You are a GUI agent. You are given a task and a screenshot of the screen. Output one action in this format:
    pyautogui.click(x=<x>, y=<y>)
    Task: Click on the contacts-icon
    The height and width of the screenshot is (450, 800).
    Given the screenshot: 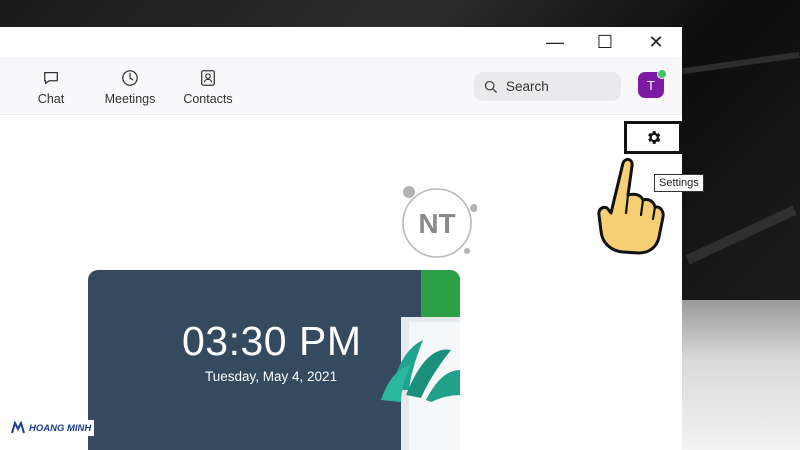 What is the action you would take?
    pyautogui.click(x=208, y=78)
    